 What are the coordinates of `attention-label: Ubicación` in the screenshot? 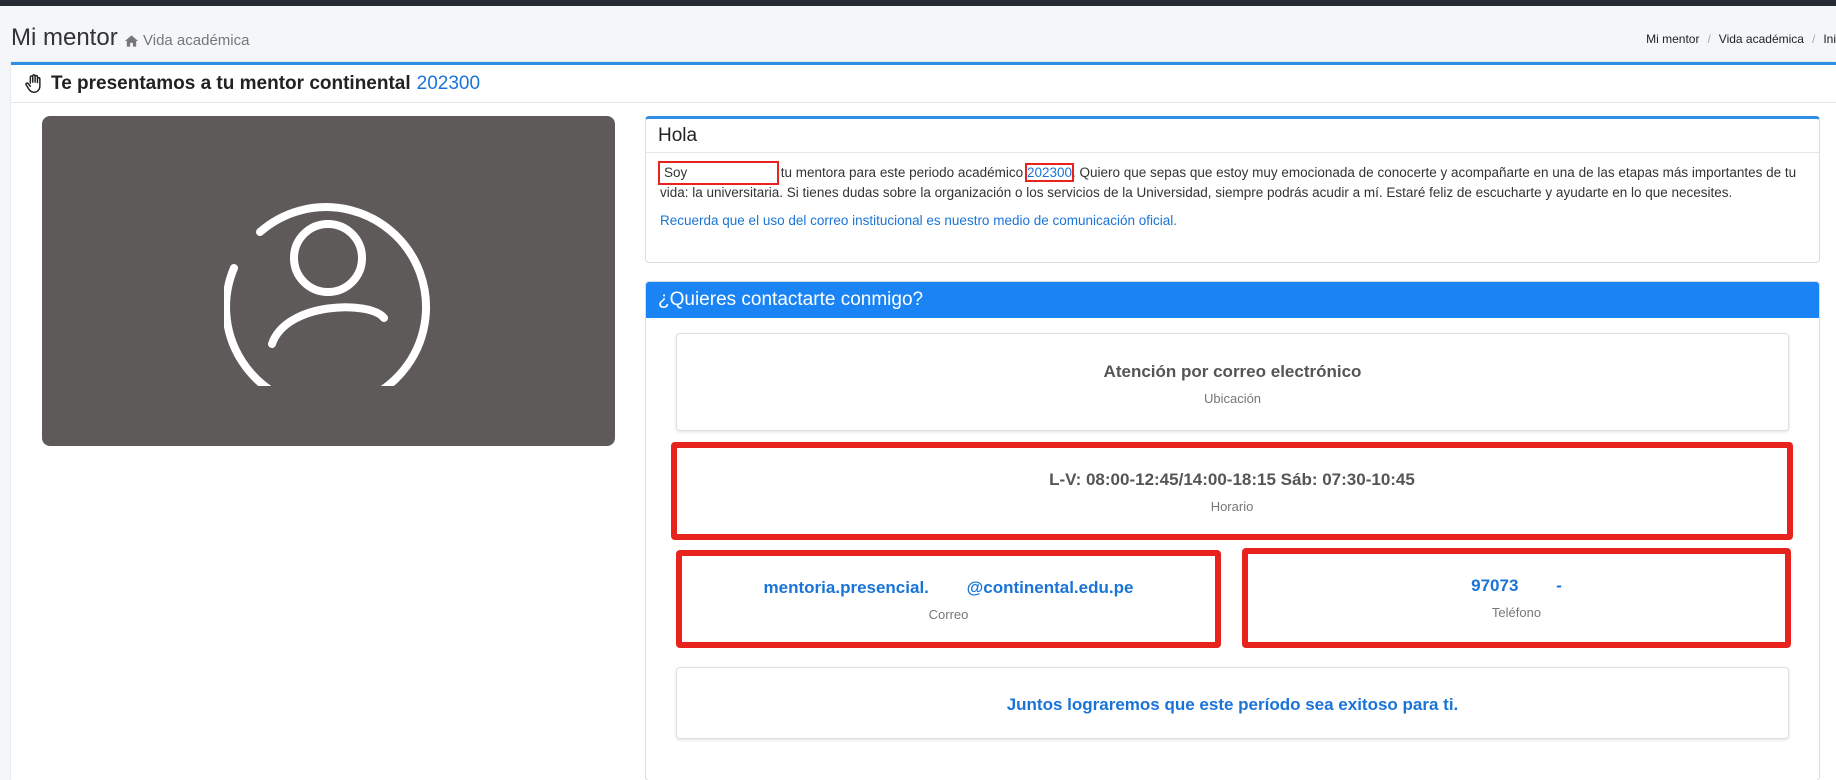 It's located at (1232, 398).